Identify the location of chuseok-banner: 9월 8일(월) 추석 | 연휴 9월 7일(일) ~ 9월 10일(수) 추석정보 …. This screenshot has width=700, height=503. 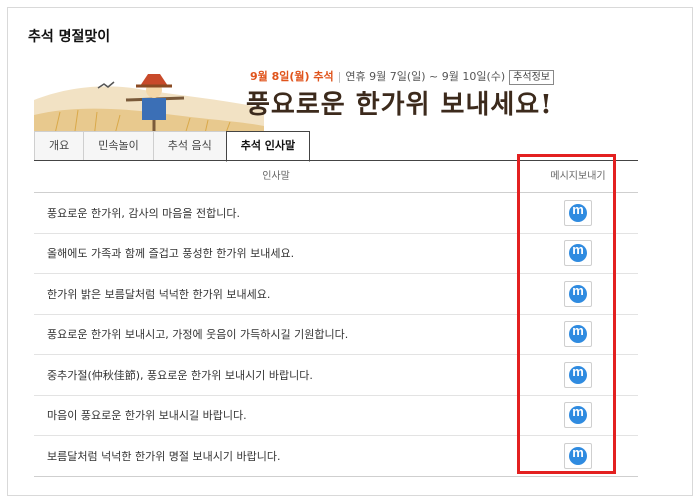
(334, 99).